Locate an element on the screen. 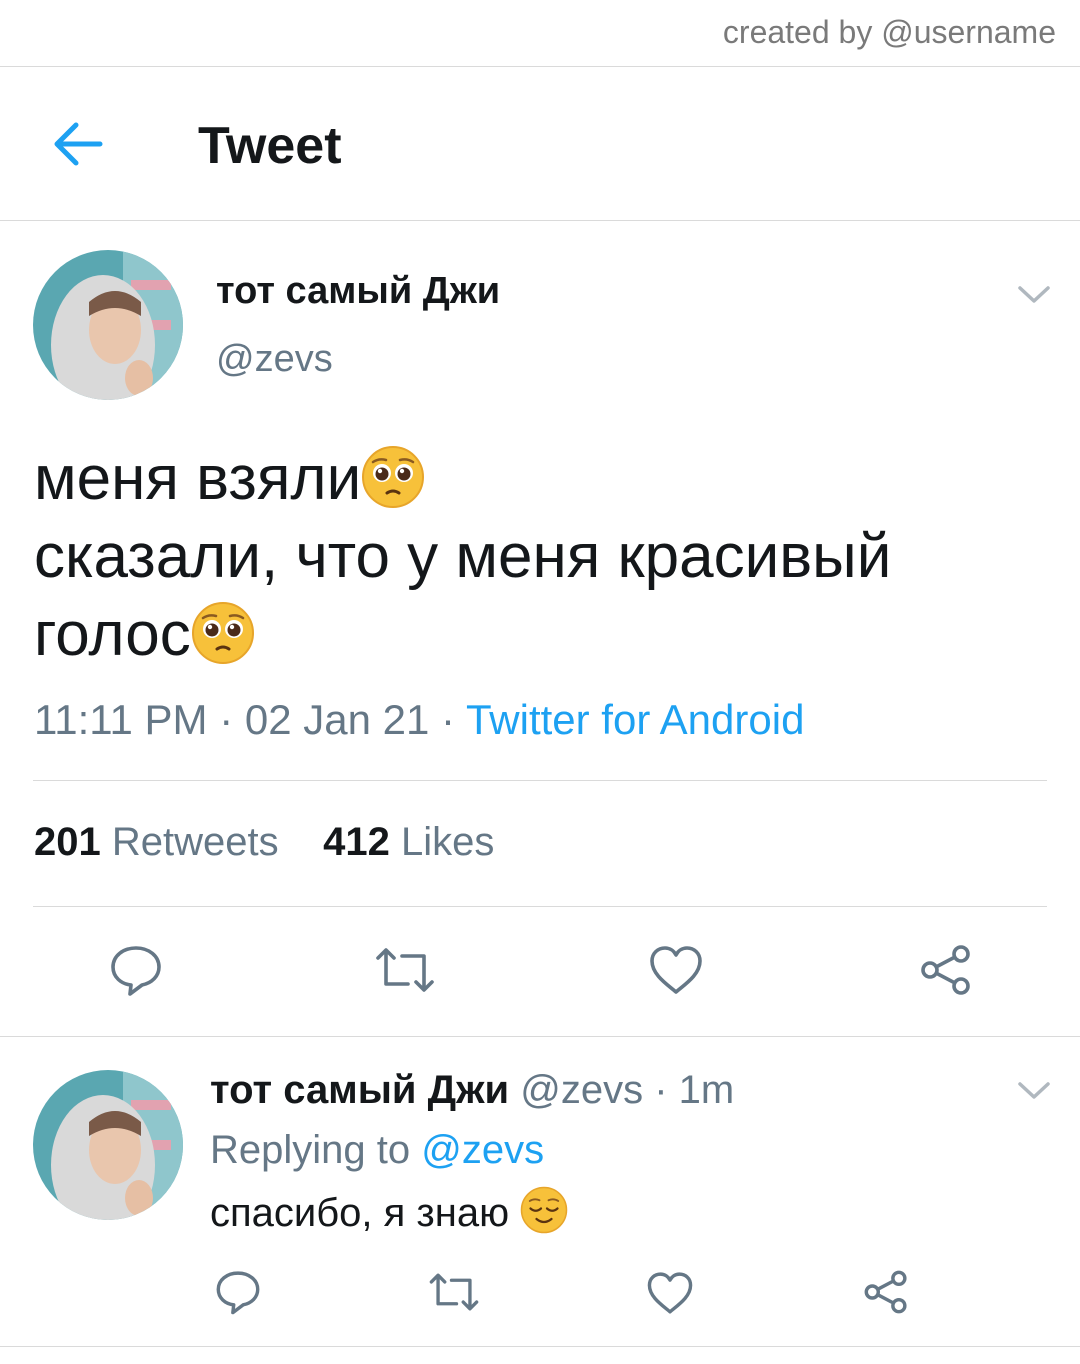 The height and width of the screenshot is (1364, 1080). tweet-line: сказали, что у меня красивый is located at coordinates (539, 557).